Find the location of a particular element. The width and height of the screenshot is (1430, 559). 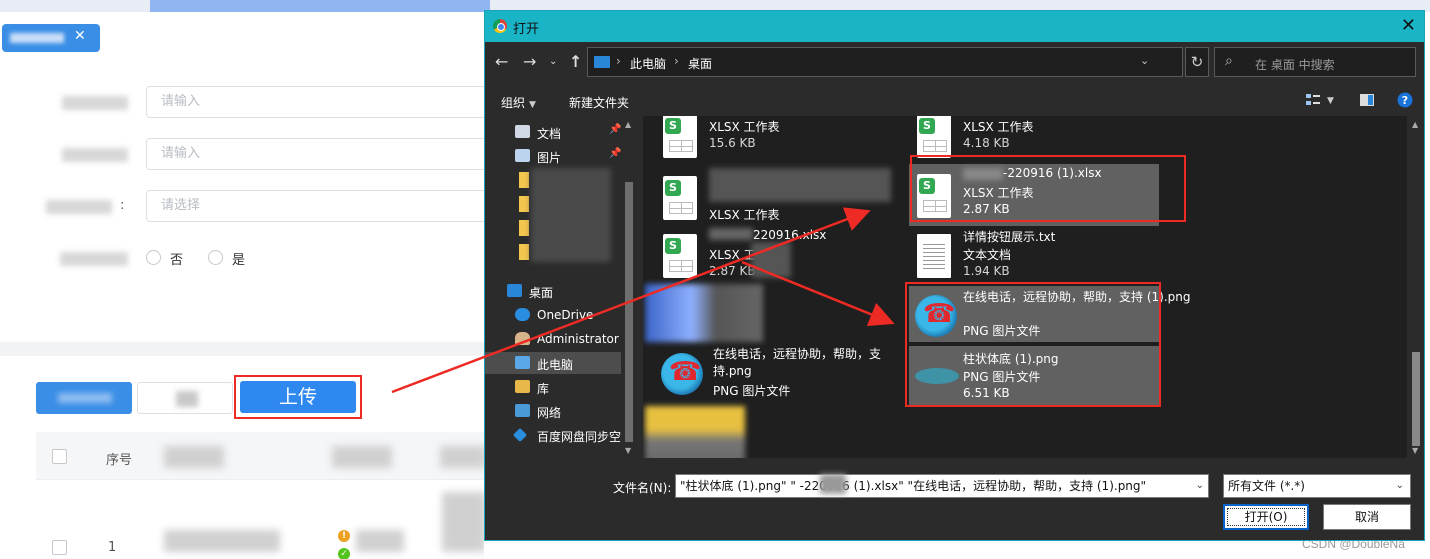

dialog-title-bar: 打开 ✕ is located at coordinates (954, 26).